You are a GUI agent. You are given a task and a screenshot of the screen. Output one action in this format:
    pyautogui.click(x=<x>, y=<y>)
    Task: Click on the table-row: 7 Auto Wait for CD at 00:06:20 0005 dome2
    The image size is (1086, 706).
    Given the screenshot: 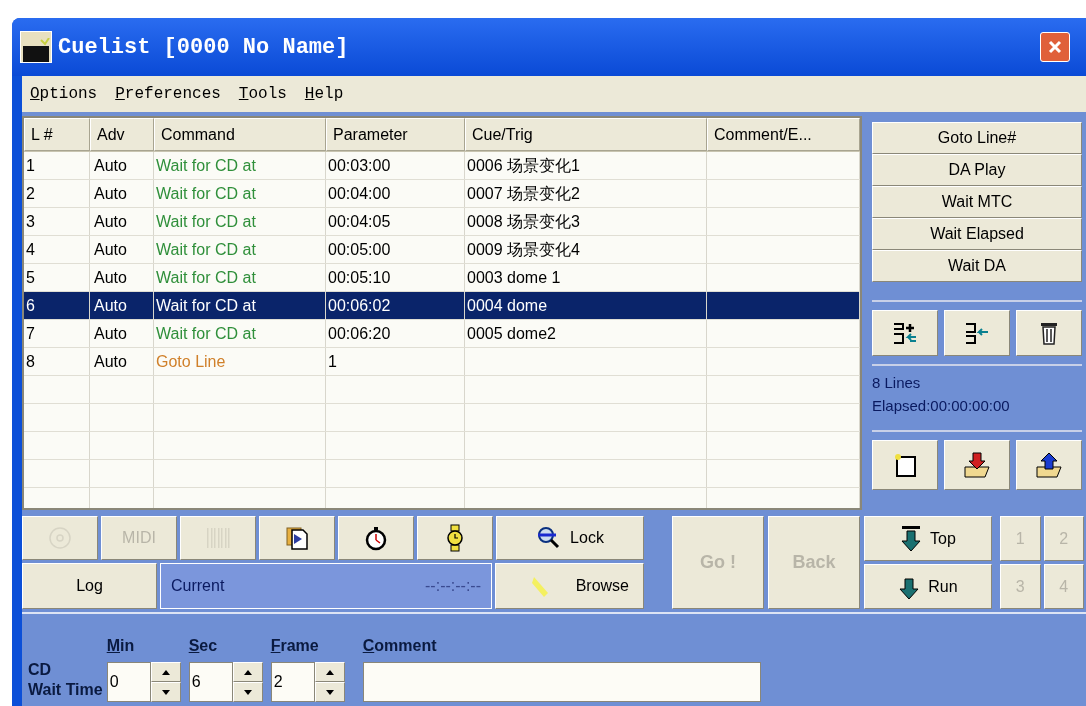 What is the action you would take?
    pyautogui.click(x=442, y=334)
    